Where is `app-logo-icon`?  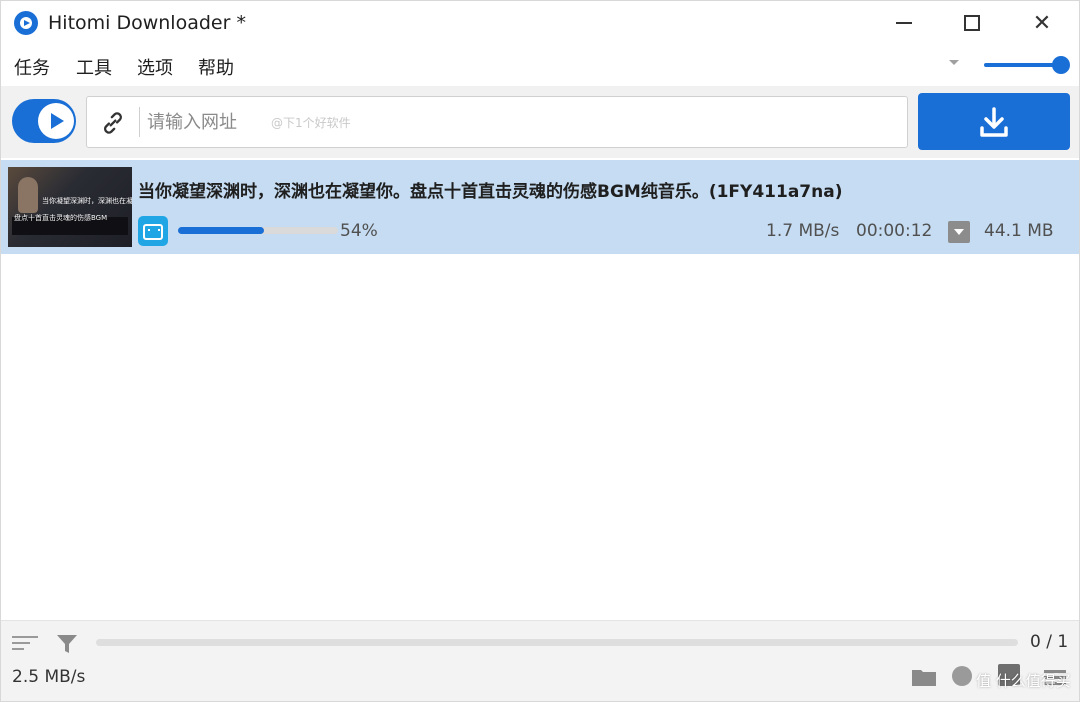 app-logo-icon is located at coordinates (26, 23).